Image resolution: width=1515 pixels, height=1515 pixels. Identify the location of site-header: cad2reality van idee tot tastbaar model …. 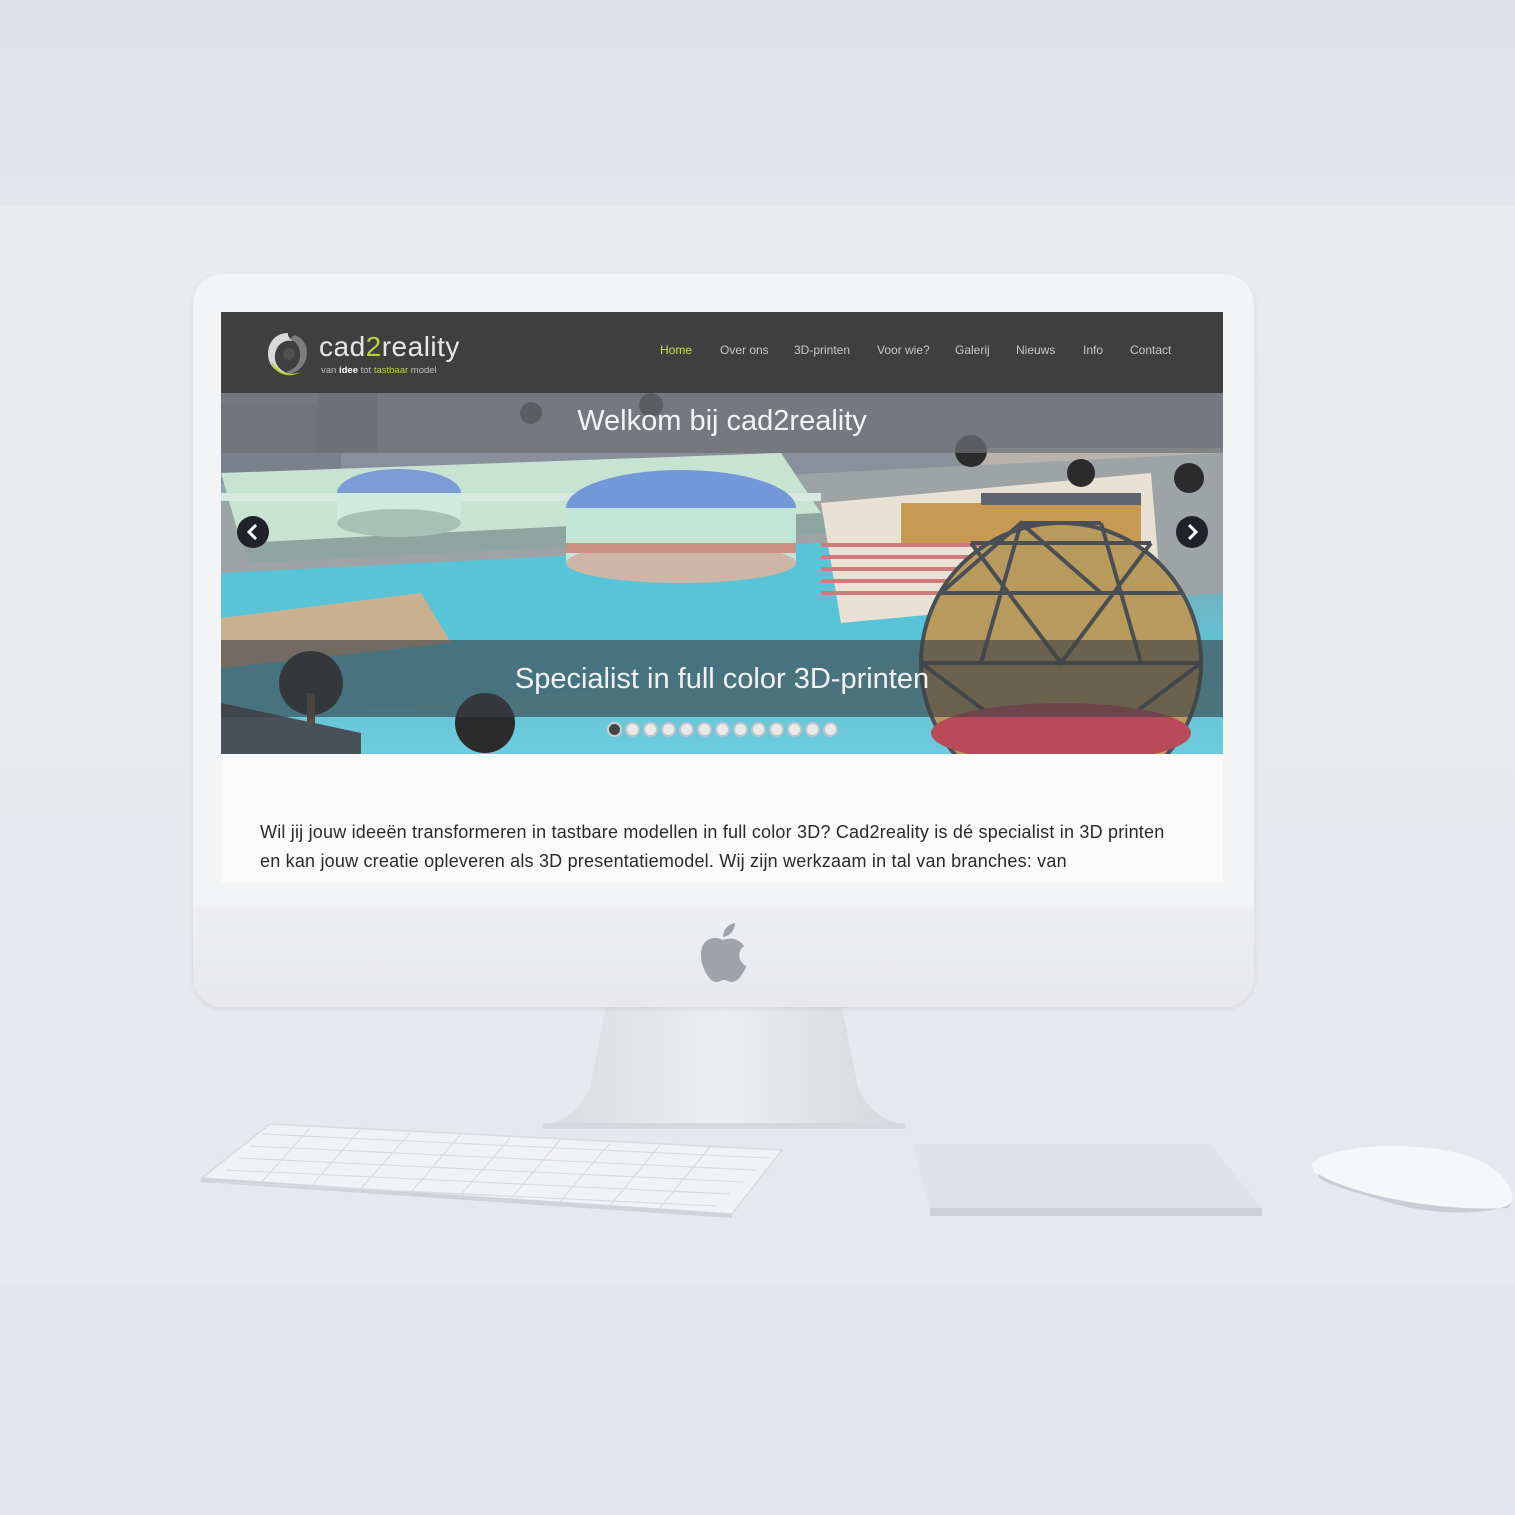
(722, 352).